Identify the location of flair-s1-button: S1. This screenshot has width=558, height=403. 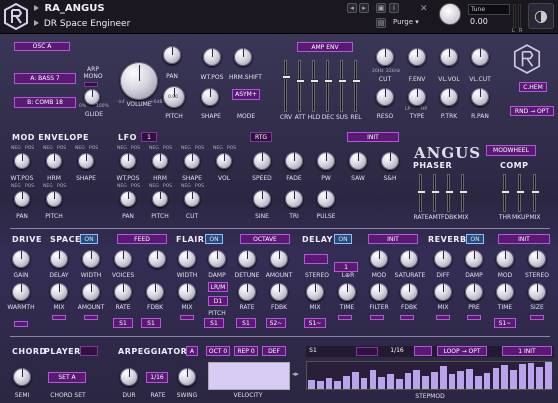
(214, 323).